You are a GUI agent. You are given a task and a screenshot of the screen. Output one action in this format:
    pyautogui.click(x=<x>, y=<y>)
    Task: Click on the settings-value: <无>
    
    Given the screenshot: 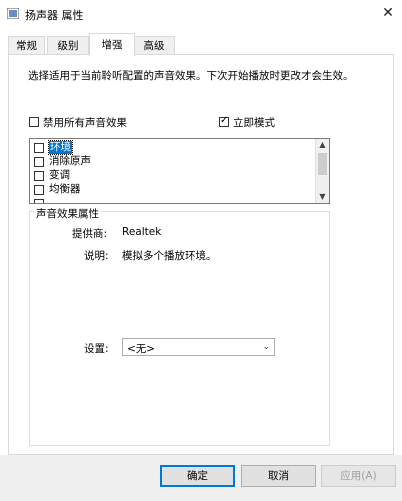 What is the action you would take?
    pyautogui.click(x=141, y=349)
    